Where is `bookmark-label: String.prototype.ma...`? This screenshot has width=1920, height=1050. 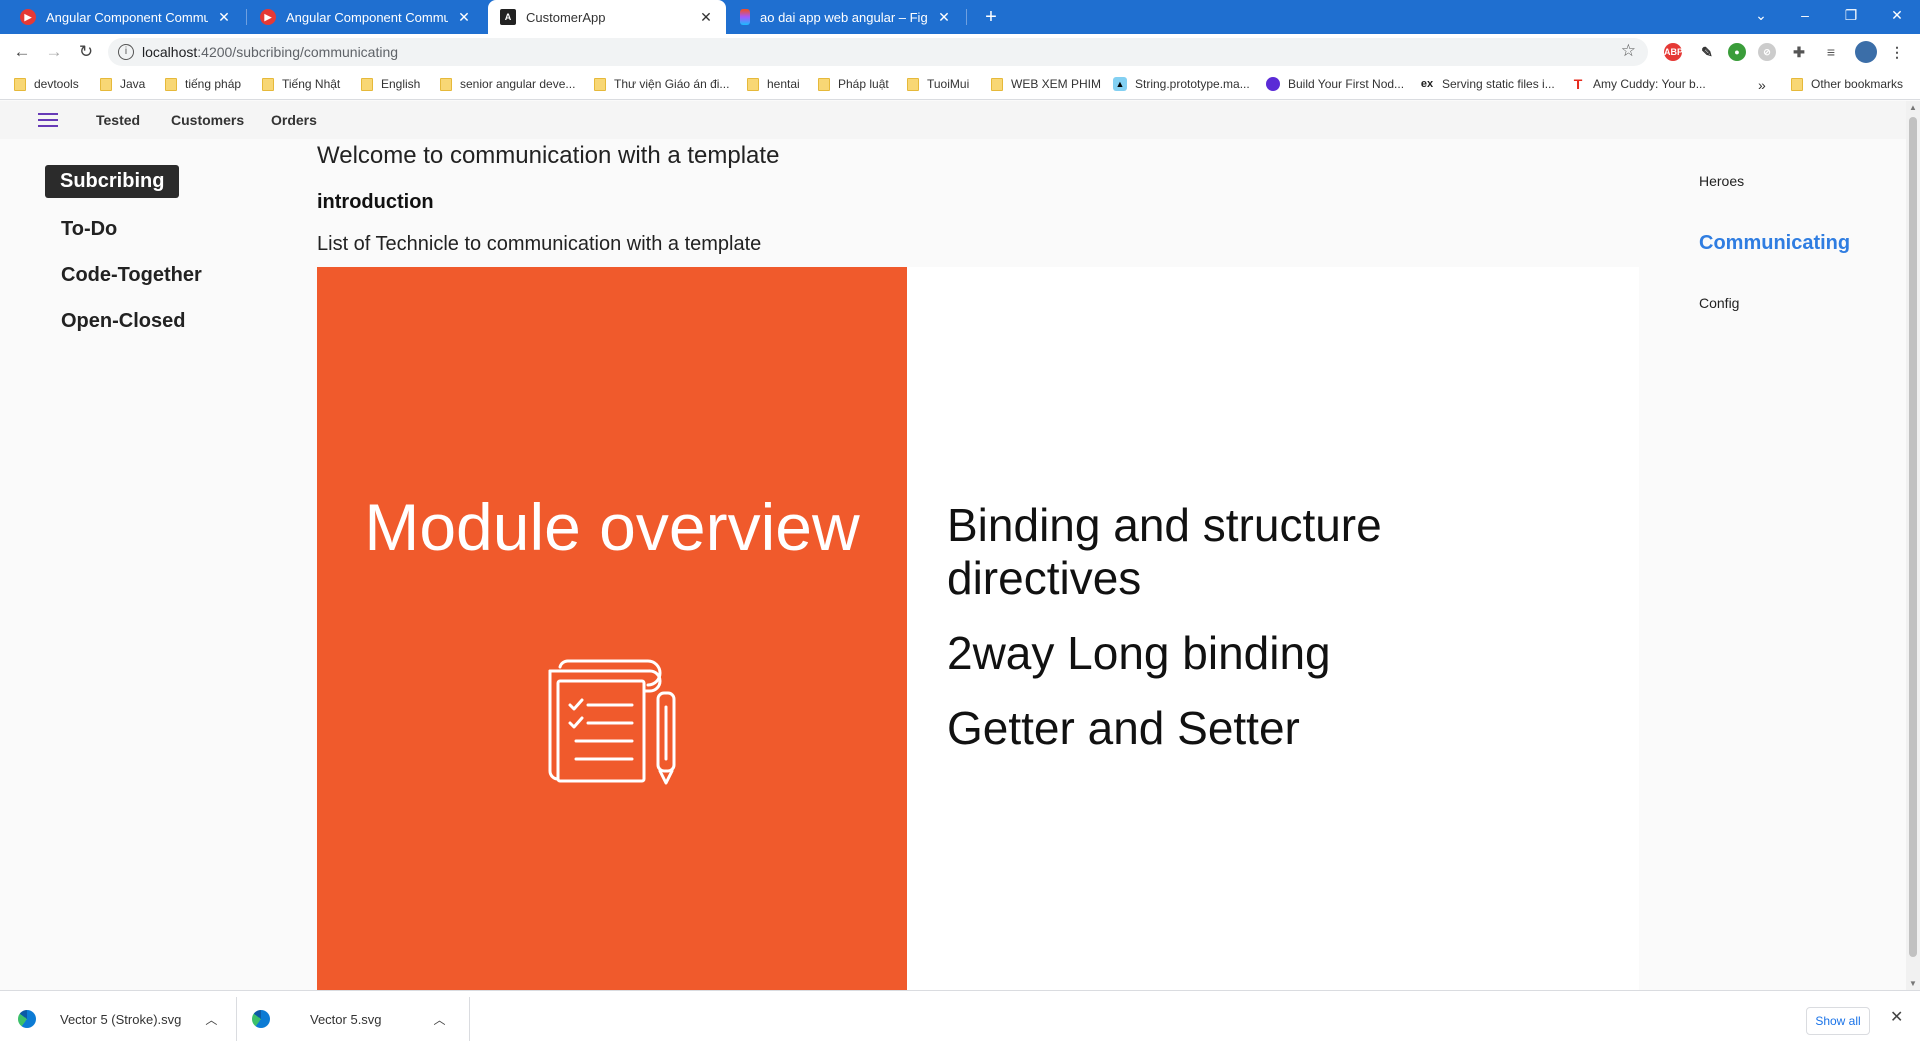 bookmark-label: String.prototype.ma... is located at coordinates (1192, 84).